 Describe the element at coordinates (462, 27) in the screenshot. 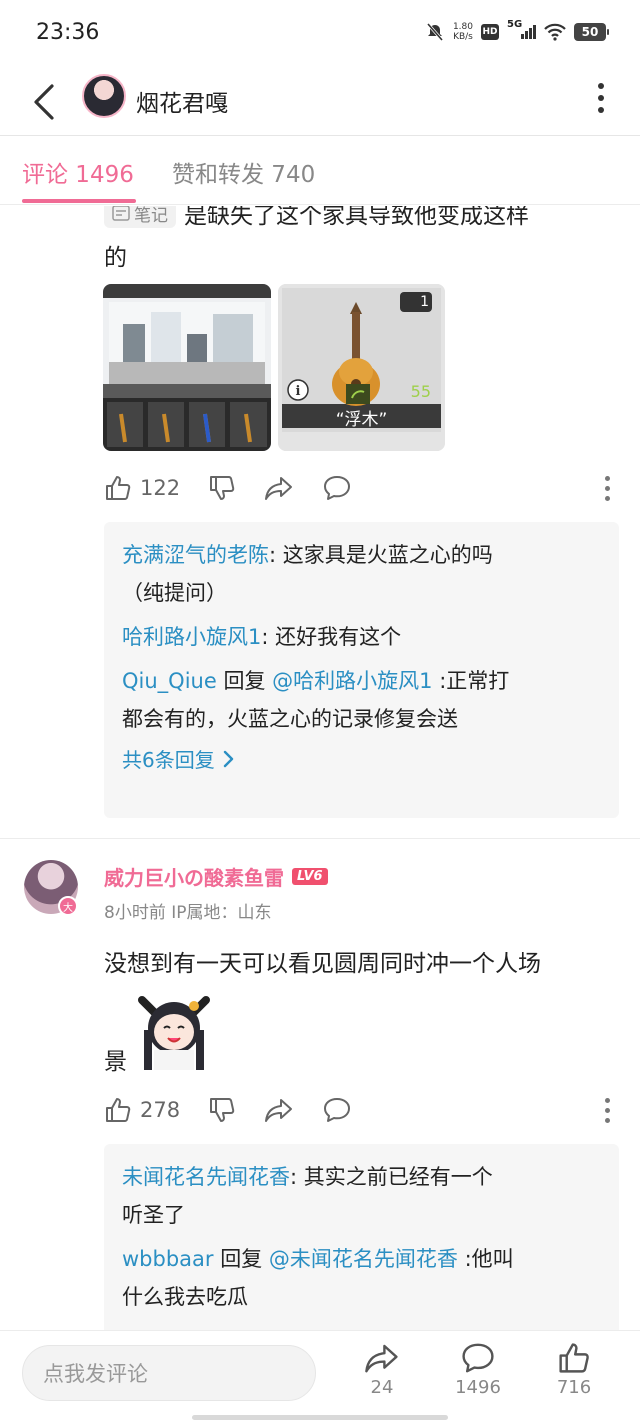

I see `net-speed-value: 1.80` at that location.